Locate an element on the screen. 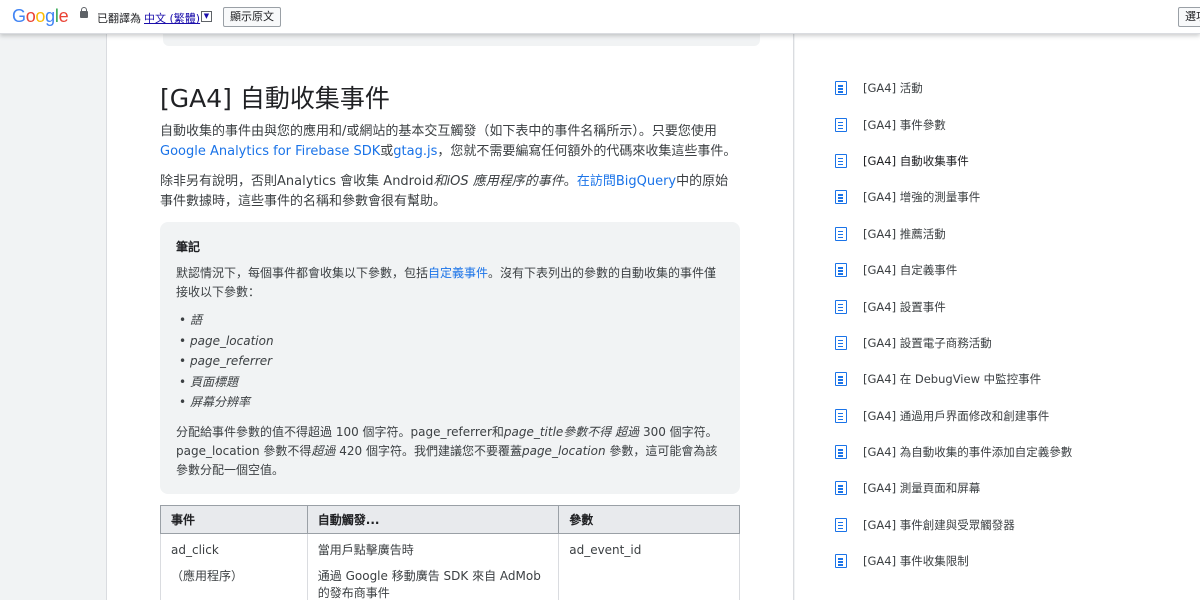  cell-event: ad_click （應用程序） is located at coordinates (234, 566).